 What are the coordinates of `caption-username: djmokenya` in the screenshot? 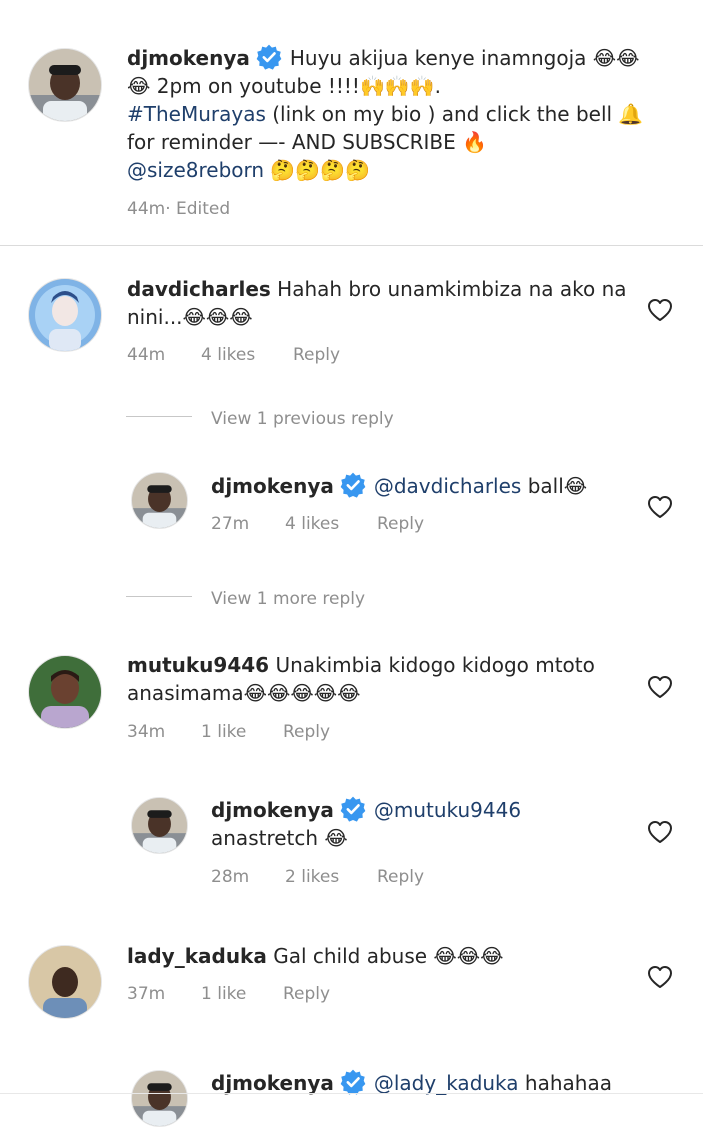 It's located at (188, 58).